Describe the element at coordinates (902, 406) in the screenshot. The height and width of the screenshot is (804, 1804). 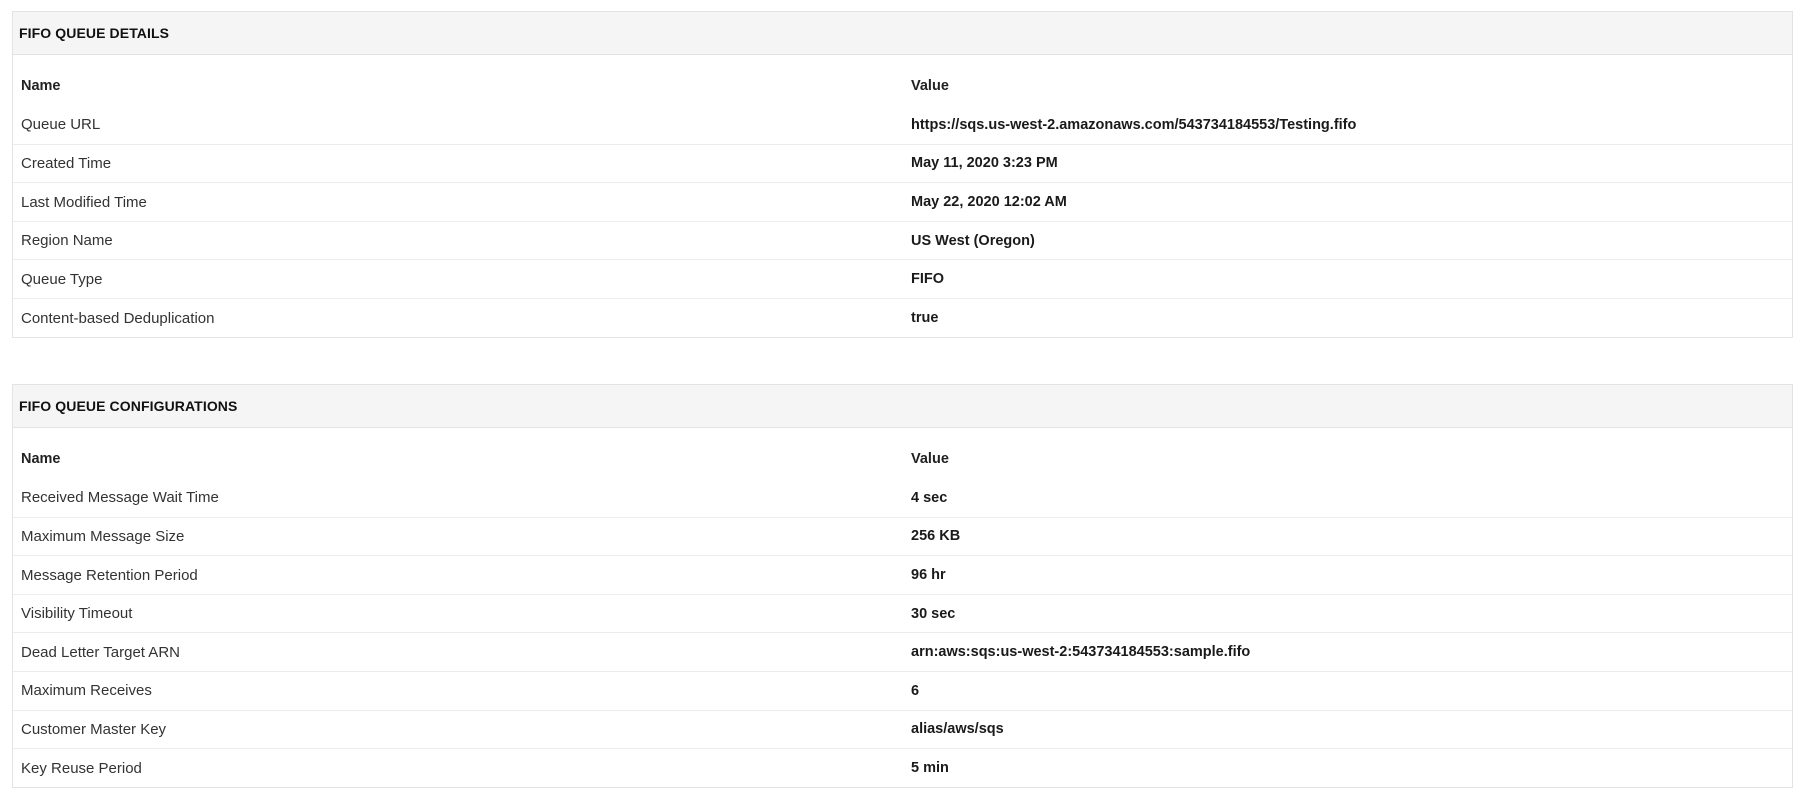
I see `queue-configurations-title: FIFO QUEUE CONFIGURATIONS` at that location.